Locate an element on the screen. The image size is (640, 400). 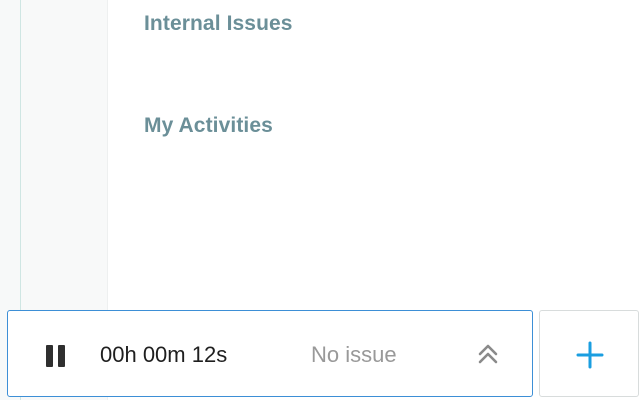
double-chevron-up-icon is located at coordinates (488, 354).